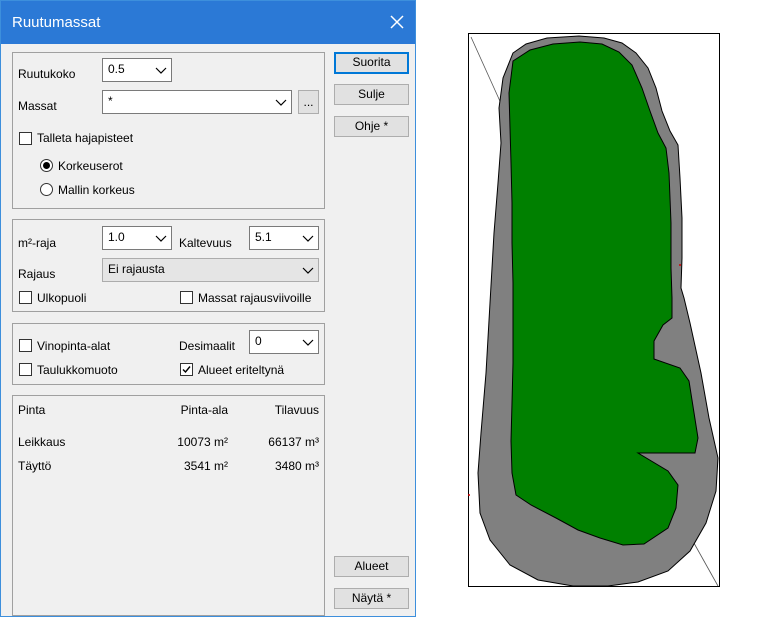 The width and height of the screenshot is (765, 621). What do you see at coordinates (284, 342) in the screenshot?
I see `desimaalit-select: 0` at bounding box center [284, 342].